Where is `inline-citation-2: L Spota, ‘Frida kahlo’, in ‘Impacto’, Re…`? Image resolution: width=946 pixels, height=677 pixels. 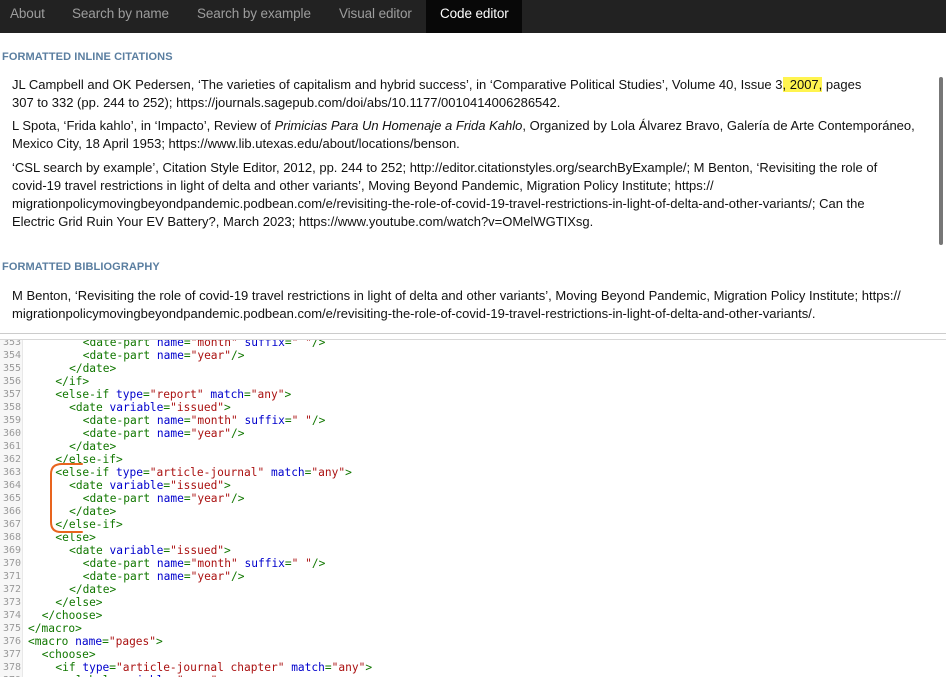 inline-citation-2: L Spota, ‘Frida kahlo’, in ‘Impacto’, Re… is located at coordinates (463, 134).